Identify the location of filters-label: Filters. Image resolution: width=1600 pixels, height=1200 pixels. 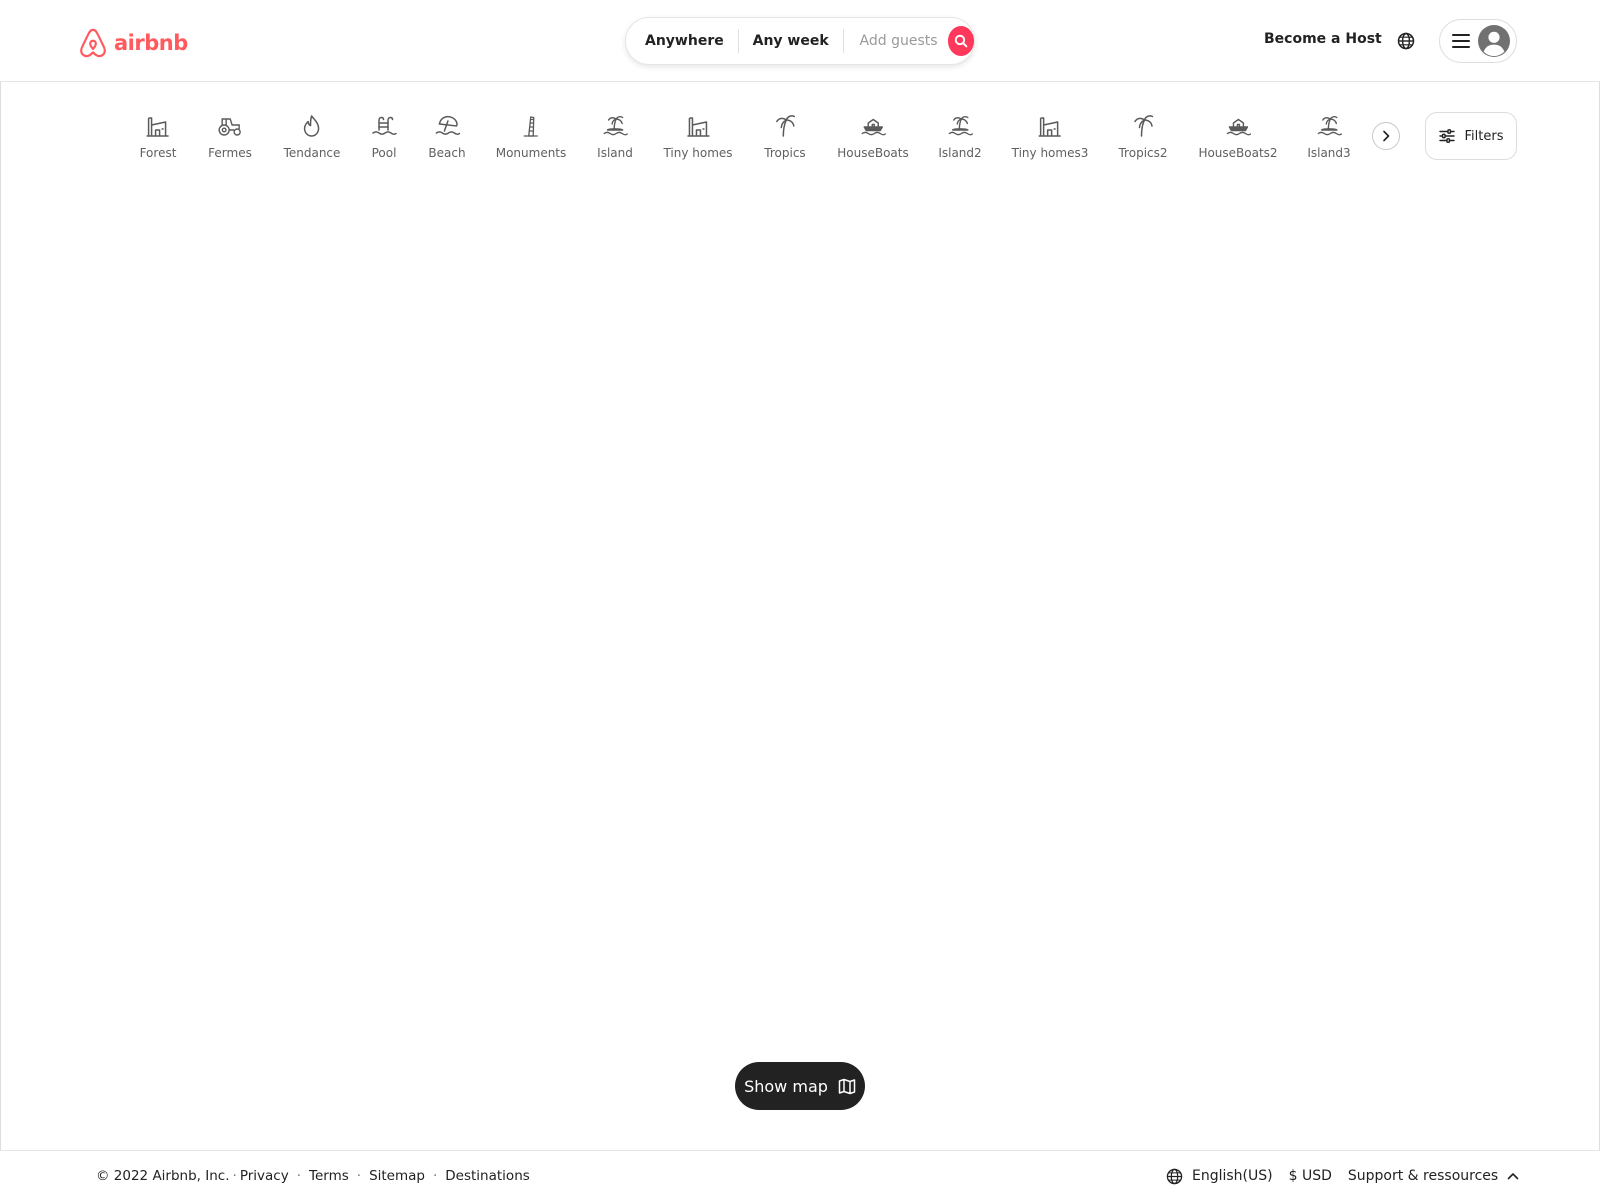
(1484, 136).